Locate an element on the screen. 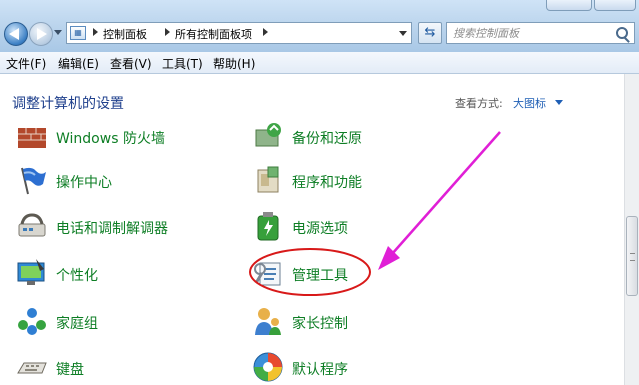  menu-view: 查看(V) is located at coordinates (131, 63).